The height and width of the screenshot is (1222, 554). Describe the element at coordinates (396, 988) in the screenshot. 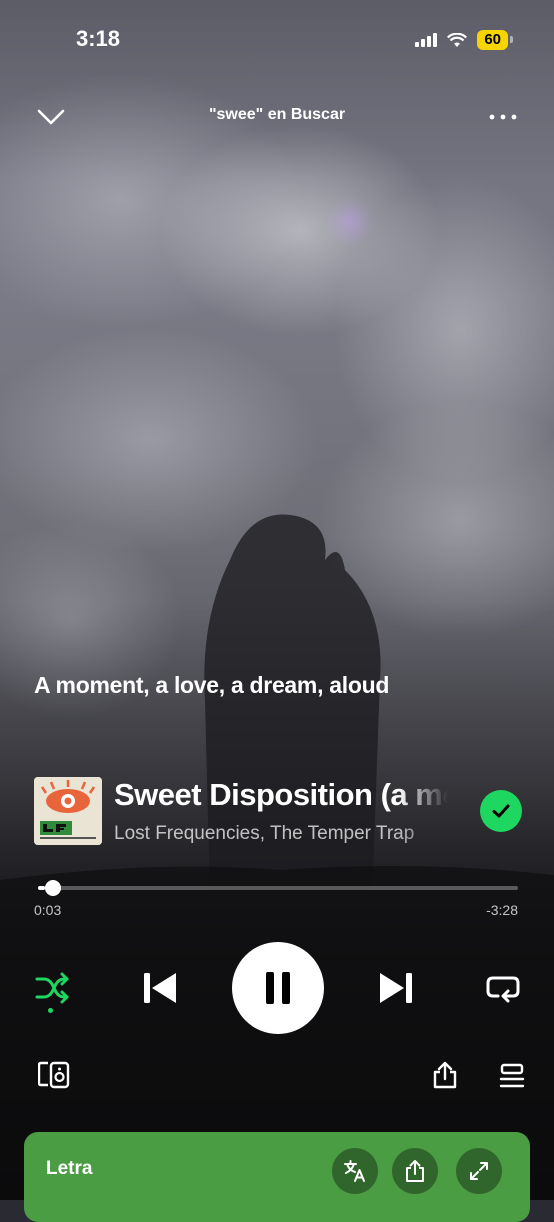

I see `skip-next-icon` at that location.